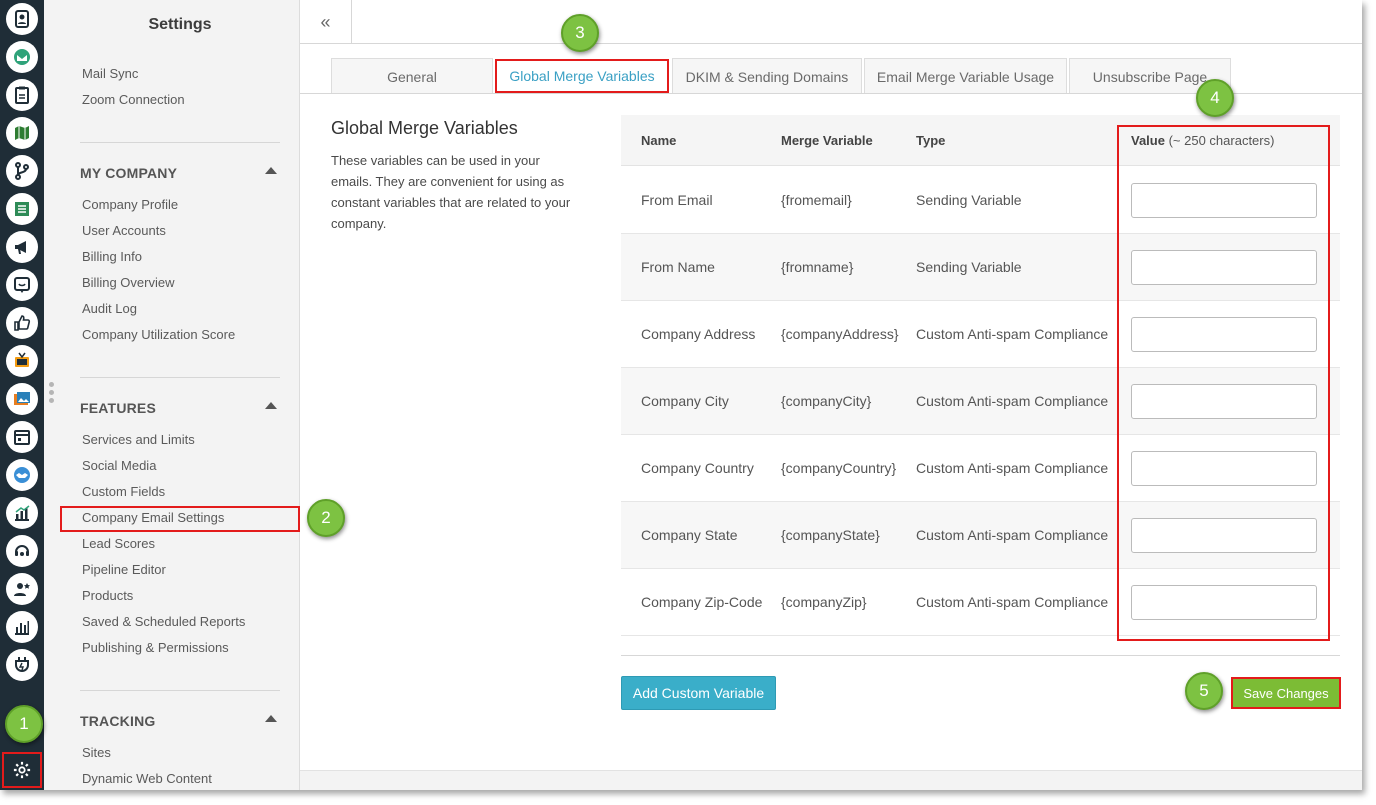 This screenshot has width=1376, height=805. What do you see at coordinates (831, 780) in the screenshot?
I see `footer-strip` at bounding box center [831, 780].